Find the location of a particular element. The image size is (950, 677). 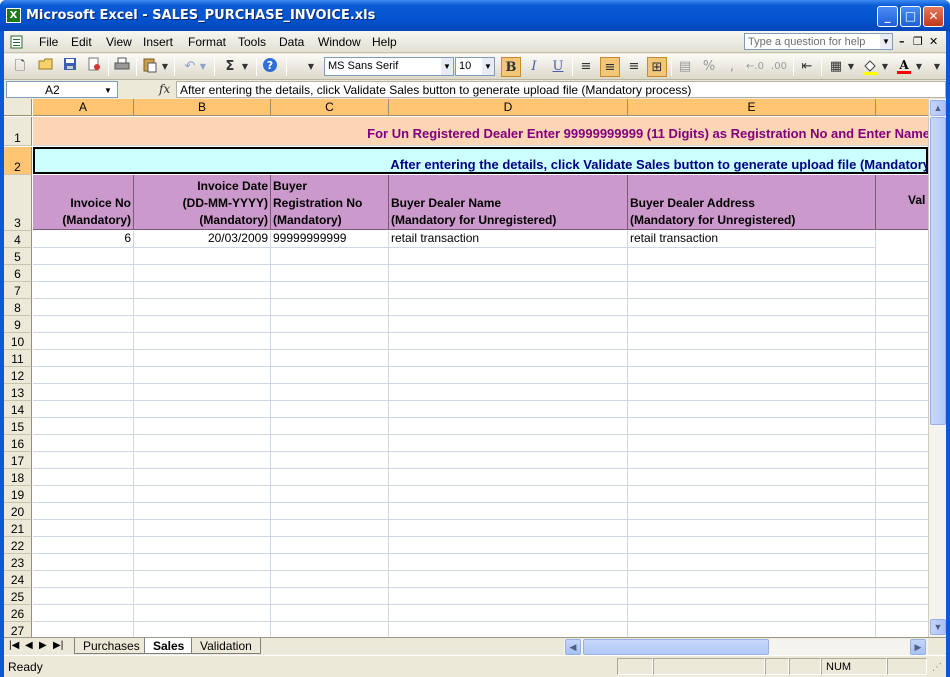

currency-icon: ▤ is located at coordinates (685, 67).